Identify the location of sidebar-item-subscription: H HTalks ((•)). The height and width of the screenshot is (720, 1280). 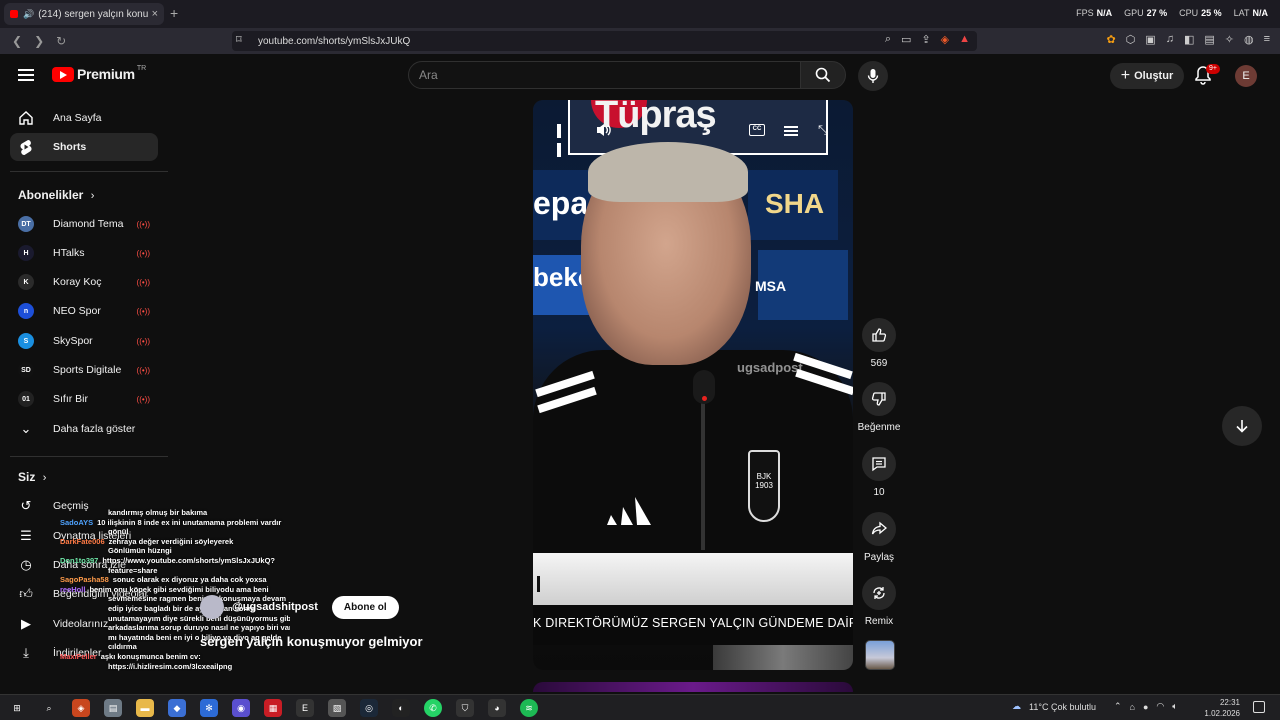
(84, 253).